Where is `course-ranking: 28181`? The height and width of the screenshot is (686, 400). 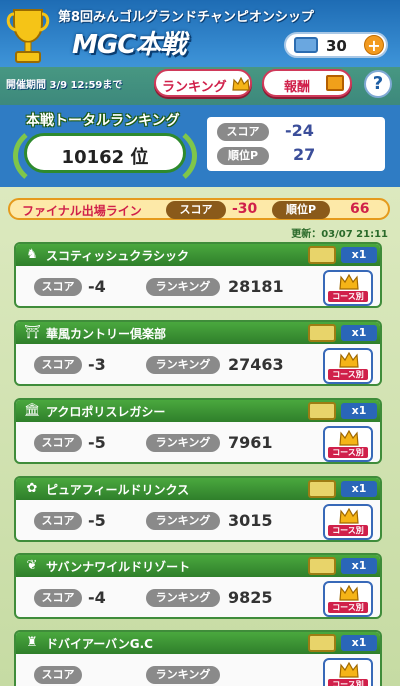 course-ranking: 28181 is located at coordinates (256, 286).